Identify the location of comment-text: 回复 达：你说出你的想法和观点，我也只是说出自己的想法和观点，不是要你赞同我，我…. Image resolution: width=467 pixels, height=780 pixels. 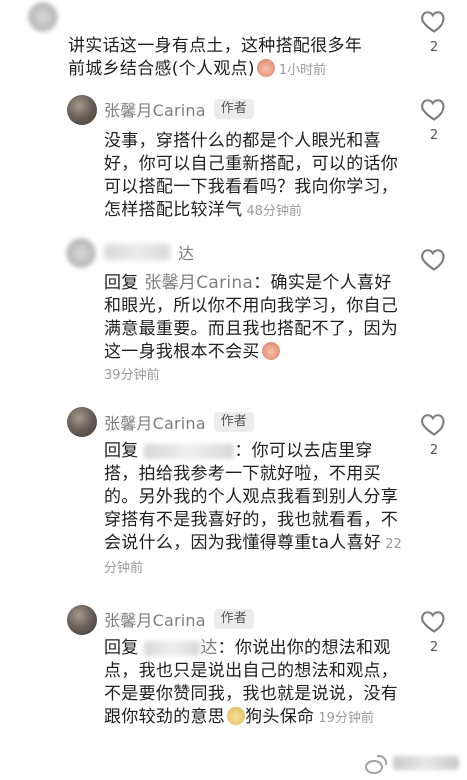
(254, 683).